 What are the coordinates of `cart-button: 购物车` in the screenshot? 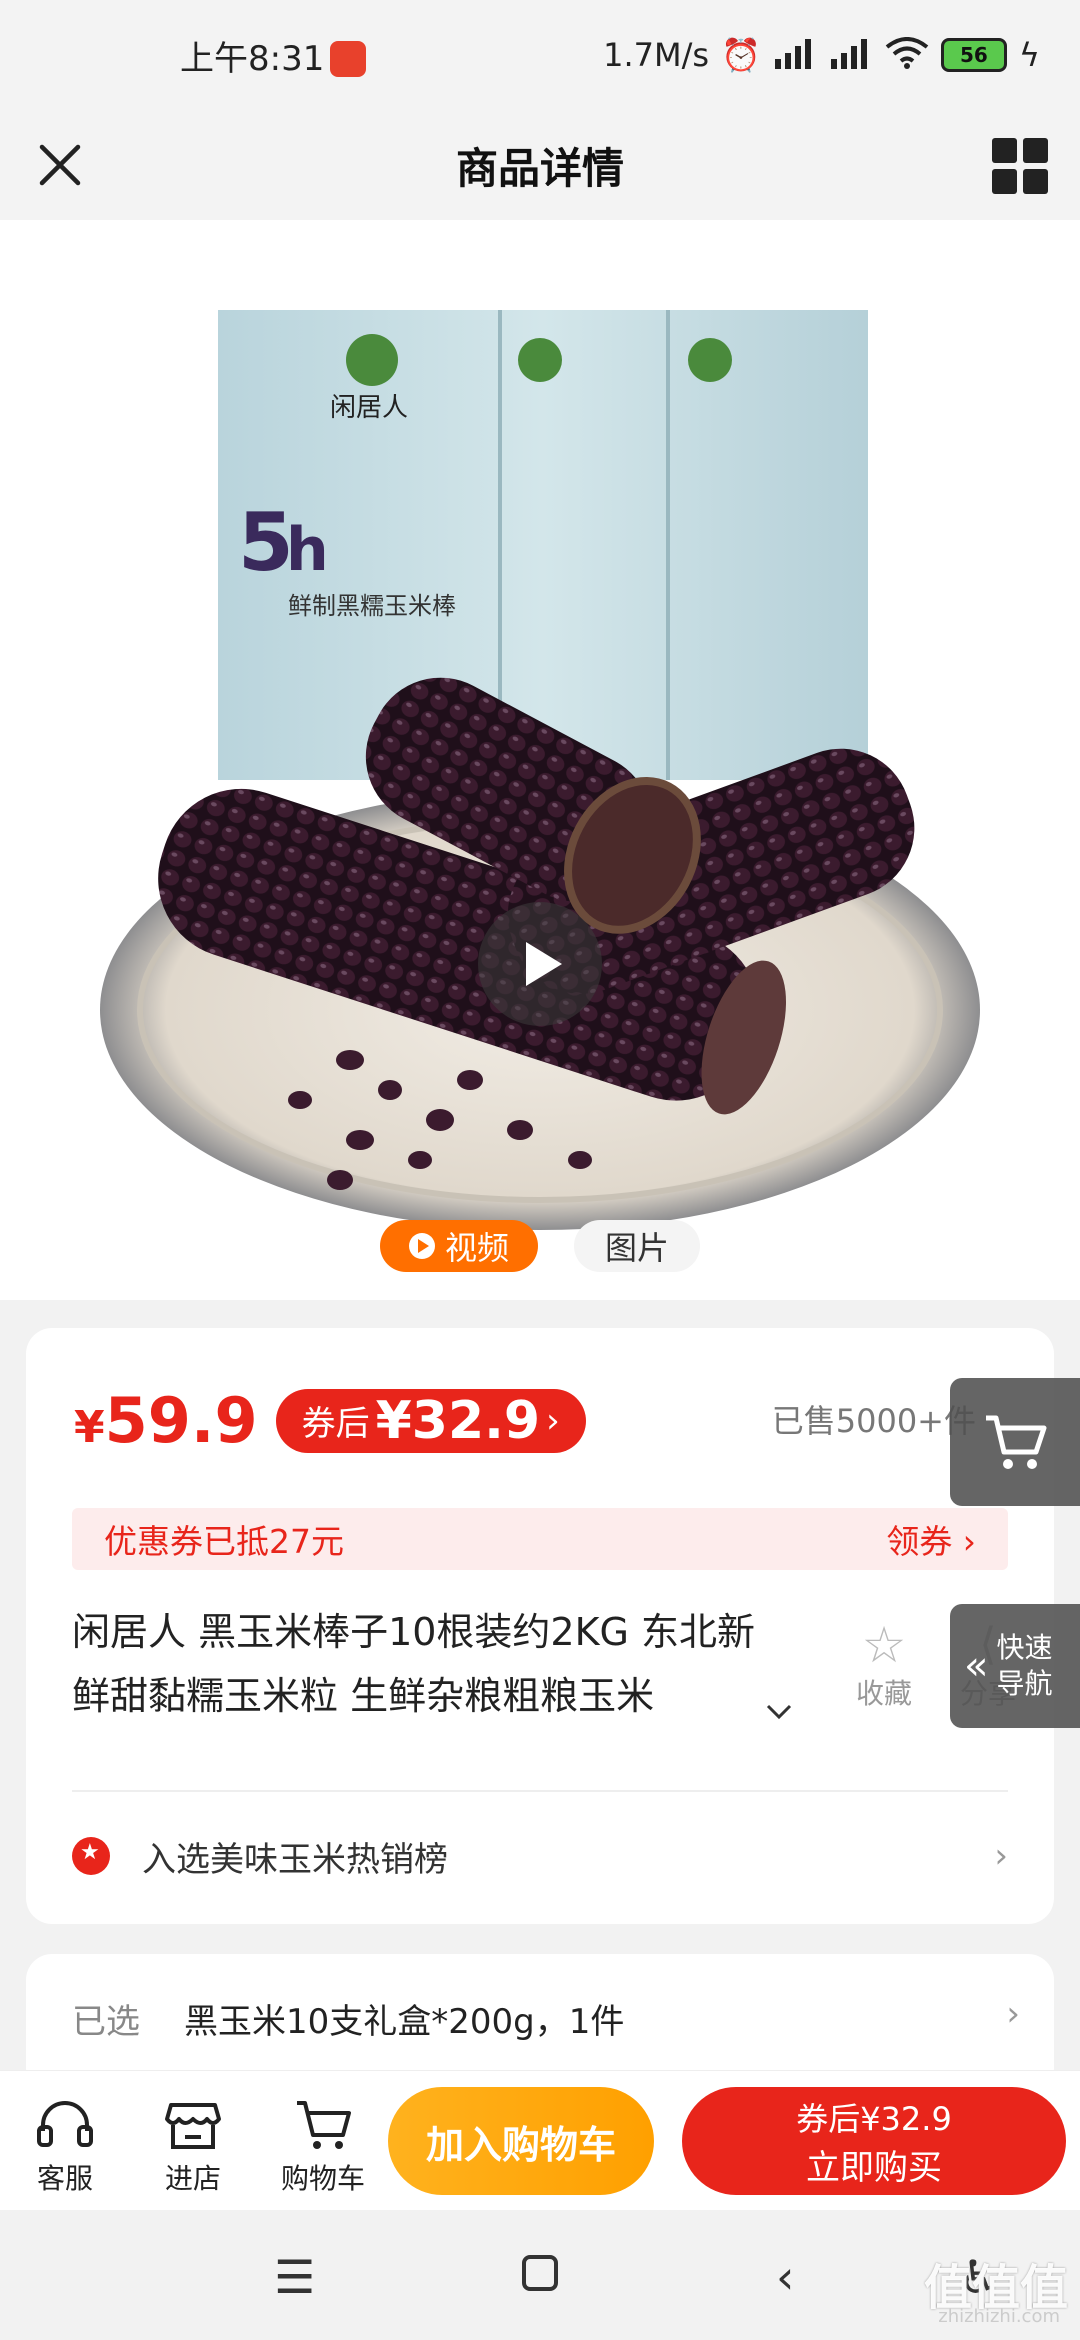 It's located at (323, 2145).